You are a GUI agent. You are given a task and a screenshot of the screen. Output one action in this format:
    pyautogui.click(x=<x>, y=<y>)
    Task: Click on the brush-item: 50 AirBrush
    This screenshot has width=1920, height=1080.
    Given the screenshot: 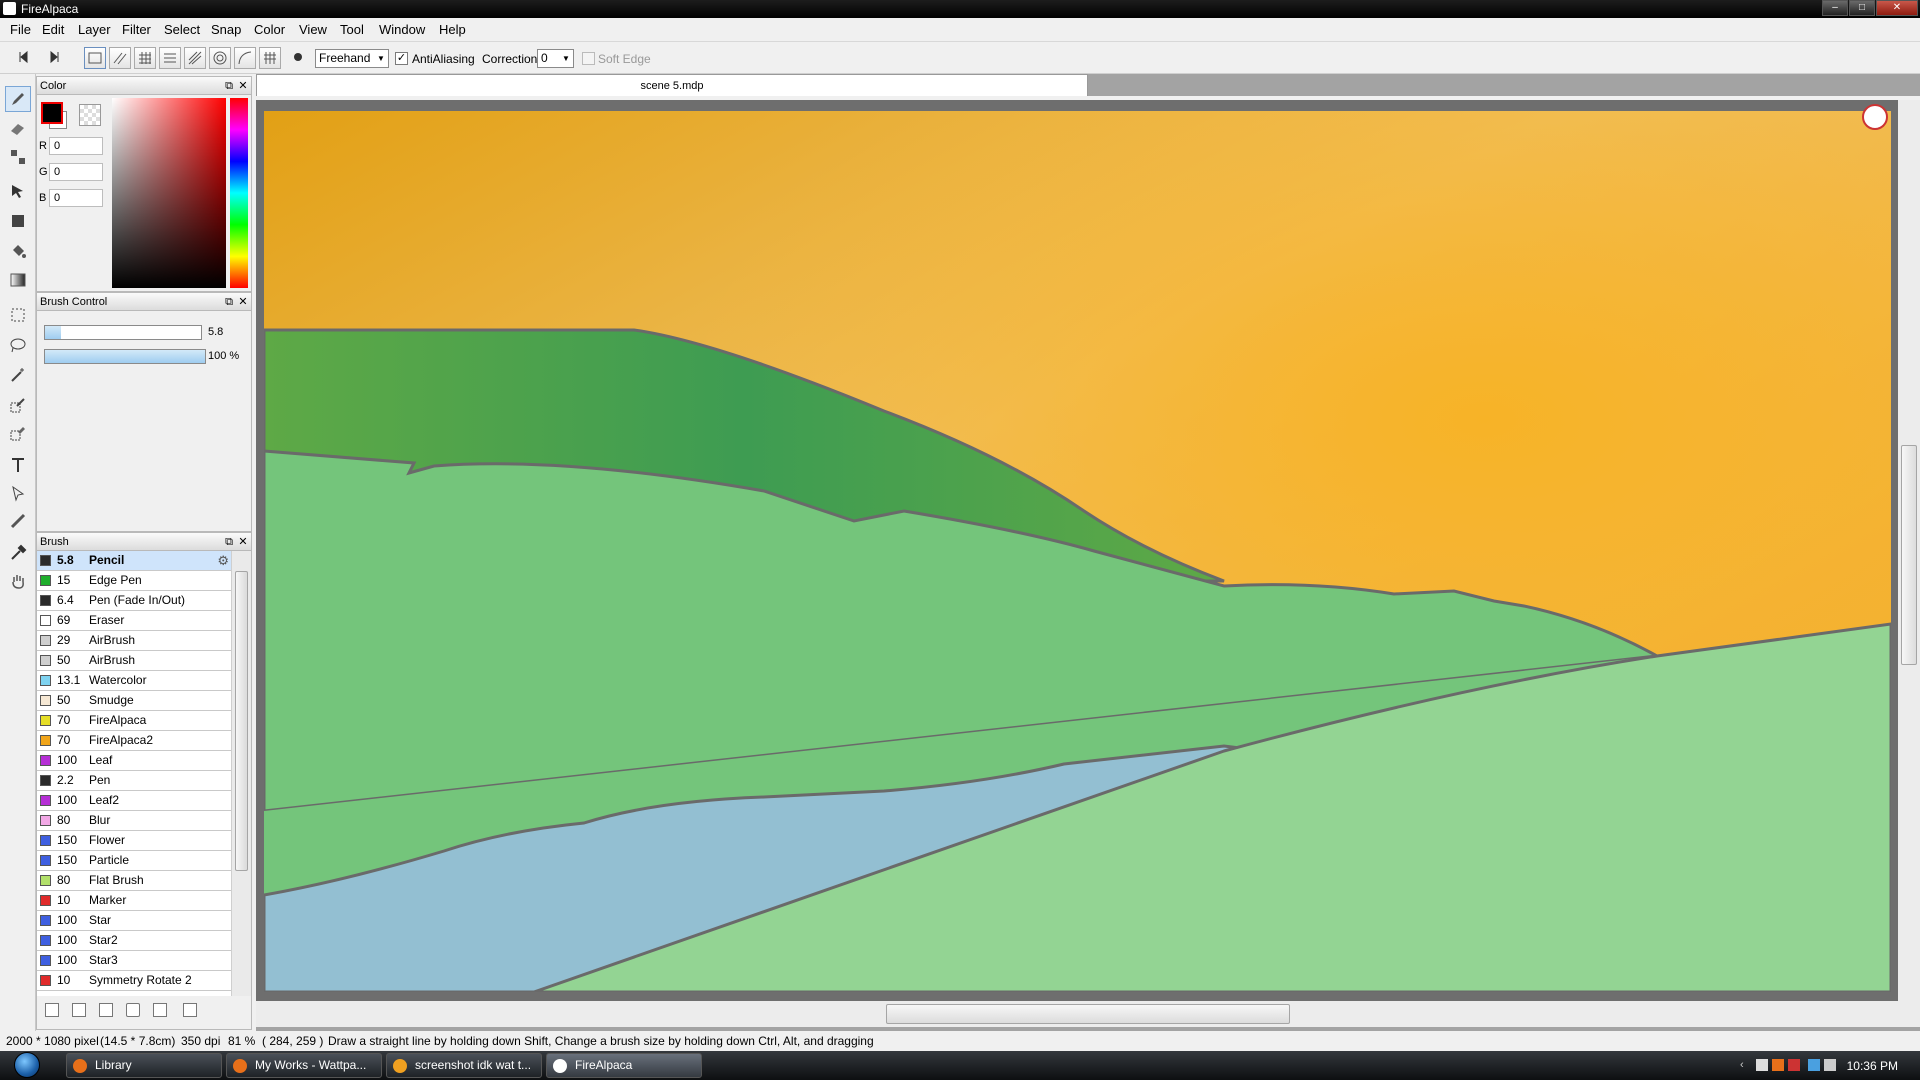 What is the action you would take?
    pyautogui.click(x=134, y=661)
    